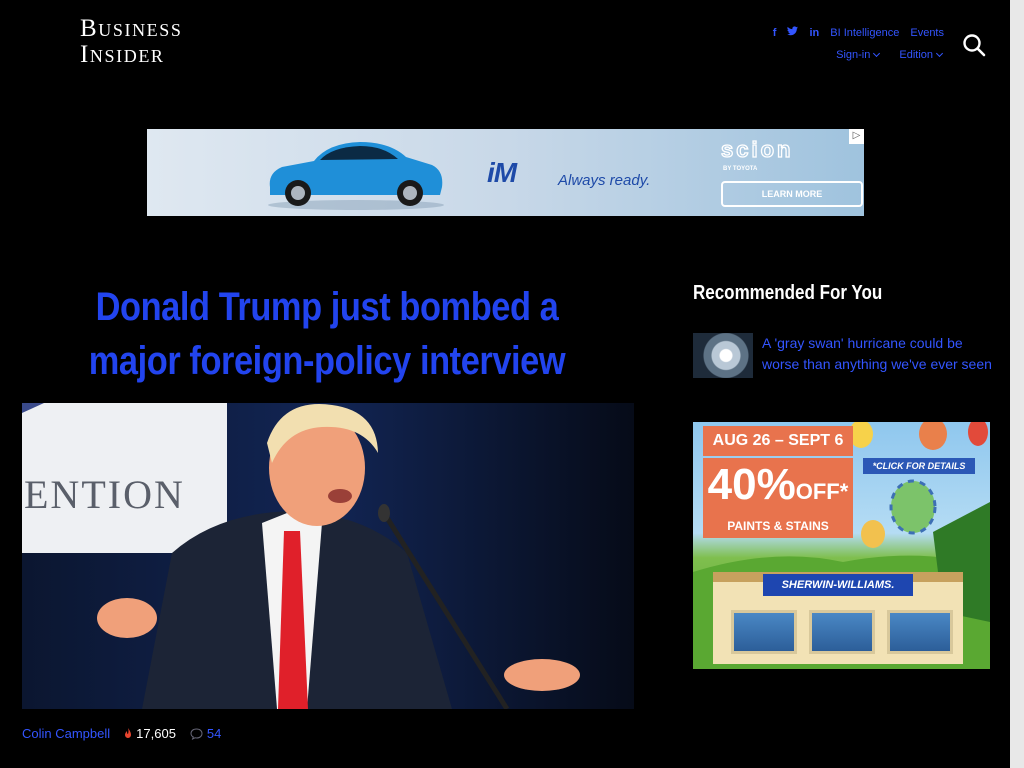 The image size is (1024, 768). I want to click on brand-sub: BY TOYOTA, so click(740, 169).